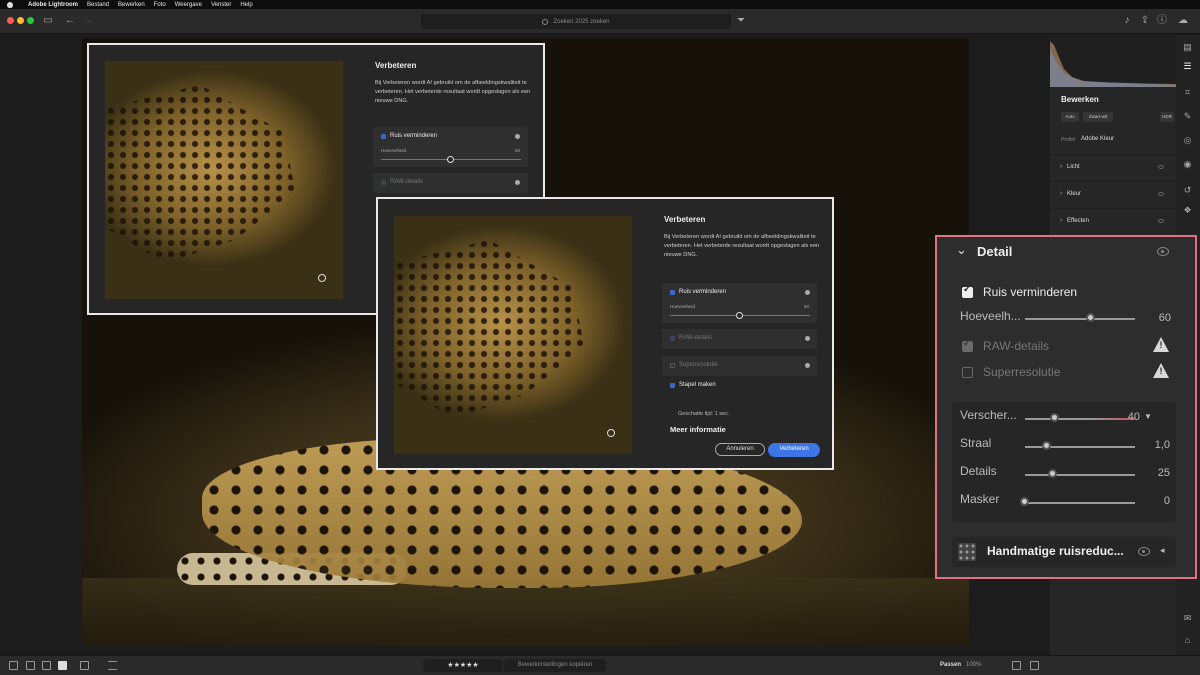 The width and height of the screenshot is (1200, 675). Describe the element at coordinates (1187, 47) in the screenshot. I see `tool-edit-icon: ▤` at that location.